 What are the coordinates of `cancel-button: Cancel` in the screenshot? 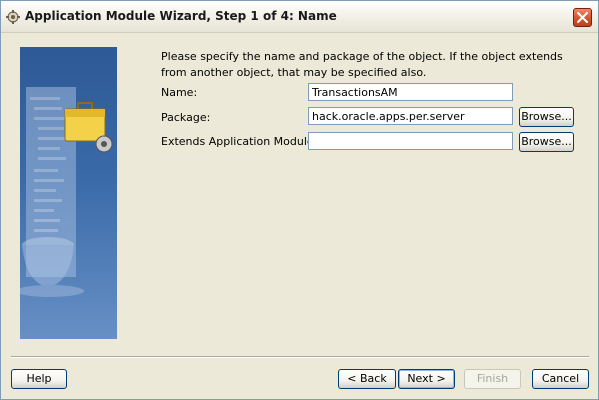 It's located at (560, 379).